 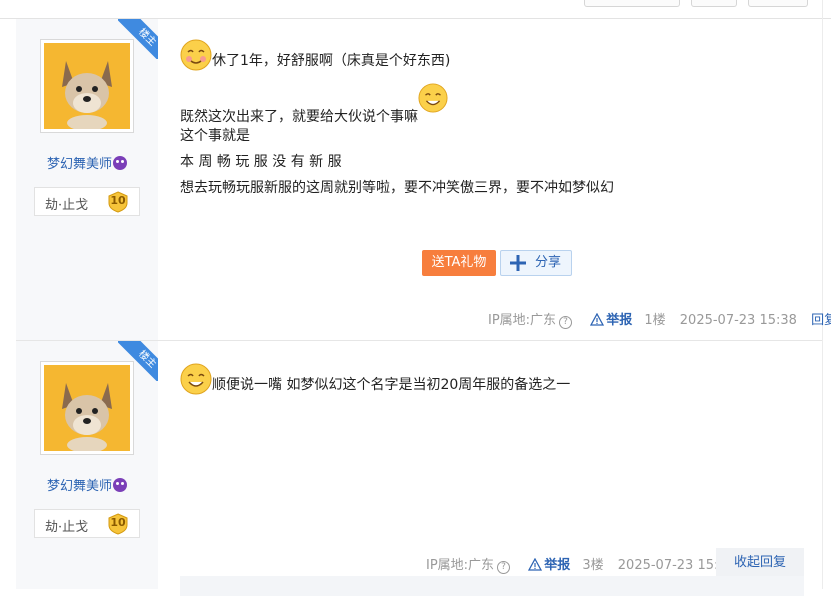 I want to click on post-meta: IP属地:广东? 举报 1楼 2025-07-23 15:38 回复, so click(x=659, y=319).